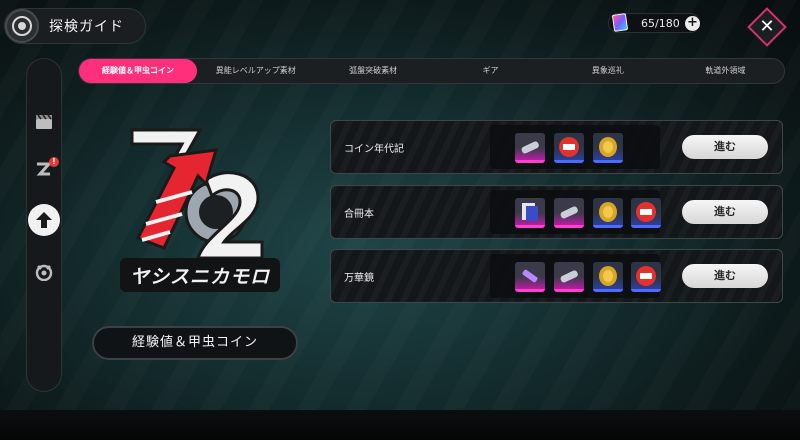 The width and height of the screenshot is (800, 440). I want to click on card-deck-icon, so click(530, 213).